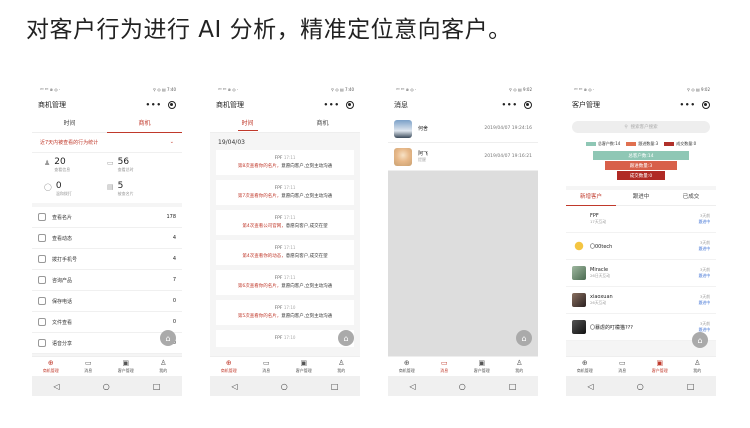  Describe the element at coordinates (285, 312) in the screenshot. I see `event-card: FPF 17:10 第5次查看你的名片，意愿向客户,立刻主动沟通` at that location.